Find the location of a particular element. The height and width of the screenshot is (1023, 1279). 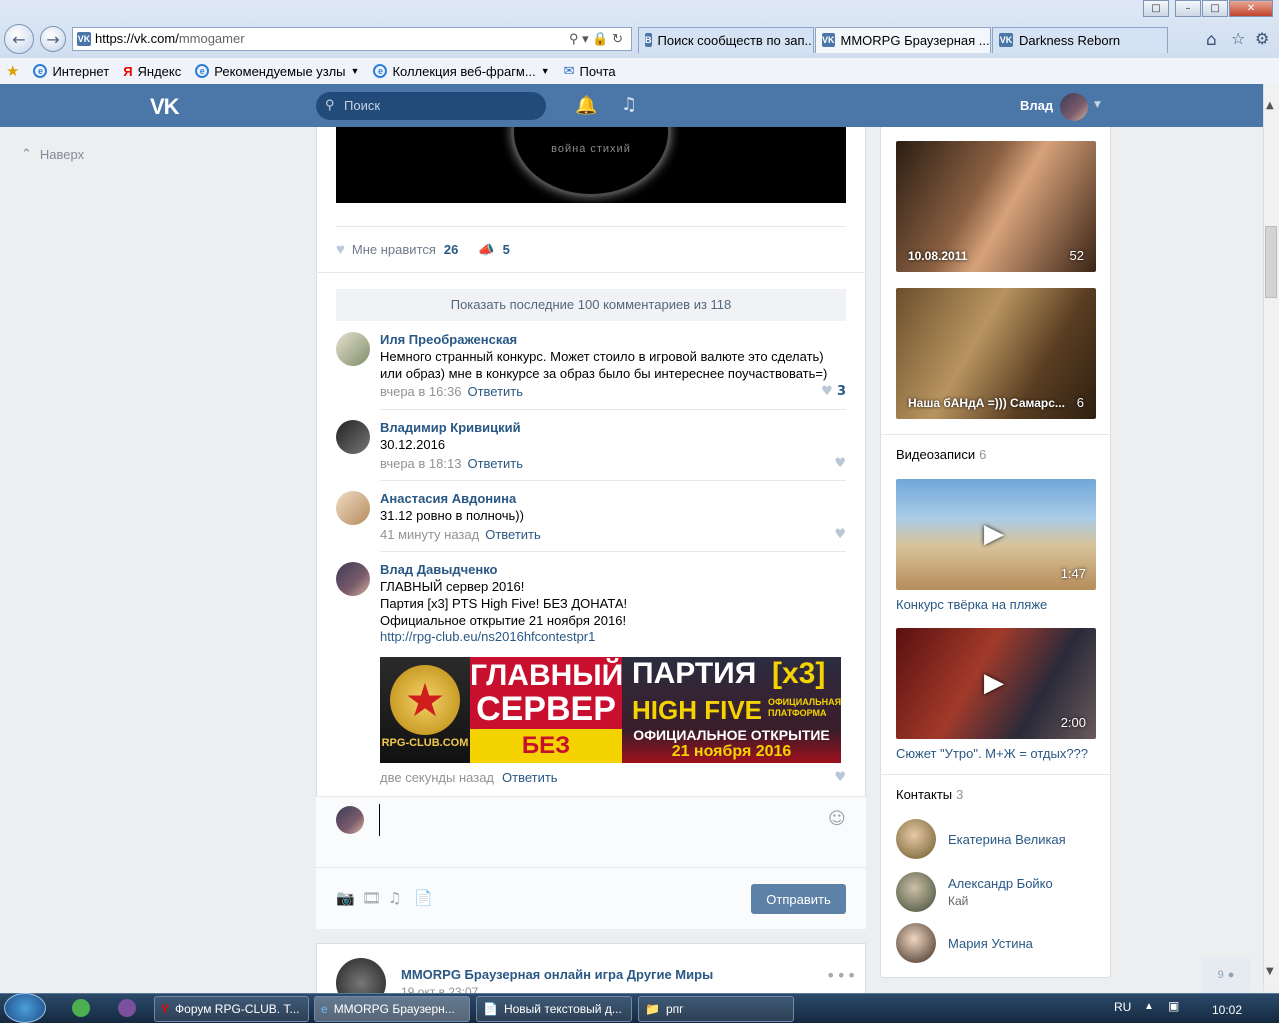

videos-section-title: Видеозаписи 6 is located at coordinates (941, 454).